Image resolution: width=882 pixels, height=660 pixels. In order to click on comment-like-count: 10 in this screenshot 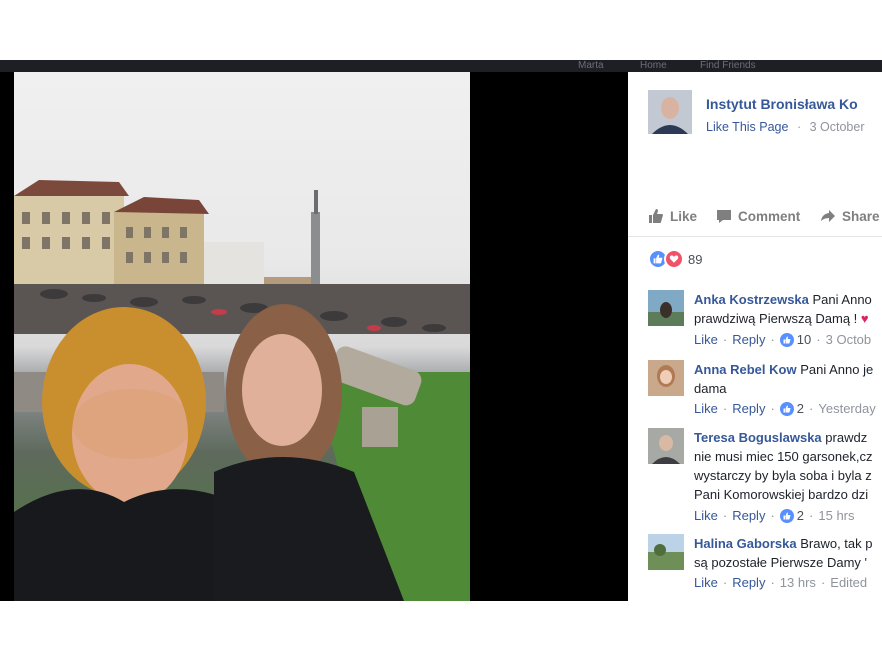, I will do `click(804, 339)`.